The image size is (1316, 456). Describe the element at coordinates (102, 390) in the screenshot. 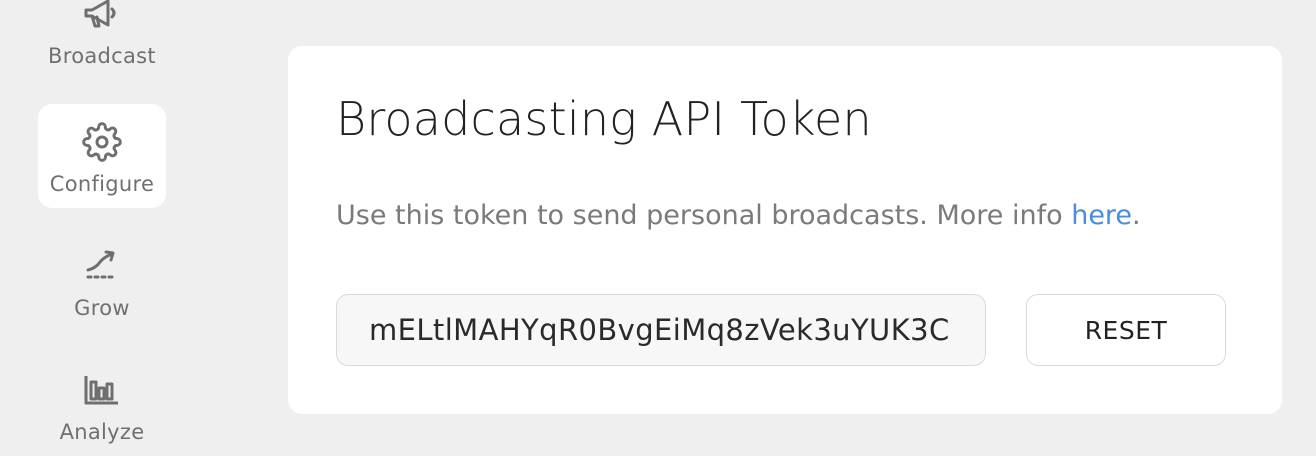

I see `bar-chart-icon` at that location.